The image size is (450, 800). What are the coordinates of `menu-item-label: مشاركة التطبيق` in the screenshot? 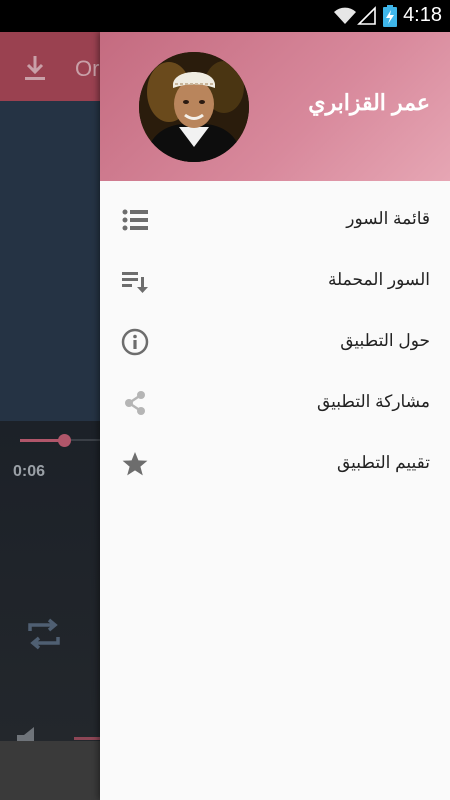 It's located at (373, 401).